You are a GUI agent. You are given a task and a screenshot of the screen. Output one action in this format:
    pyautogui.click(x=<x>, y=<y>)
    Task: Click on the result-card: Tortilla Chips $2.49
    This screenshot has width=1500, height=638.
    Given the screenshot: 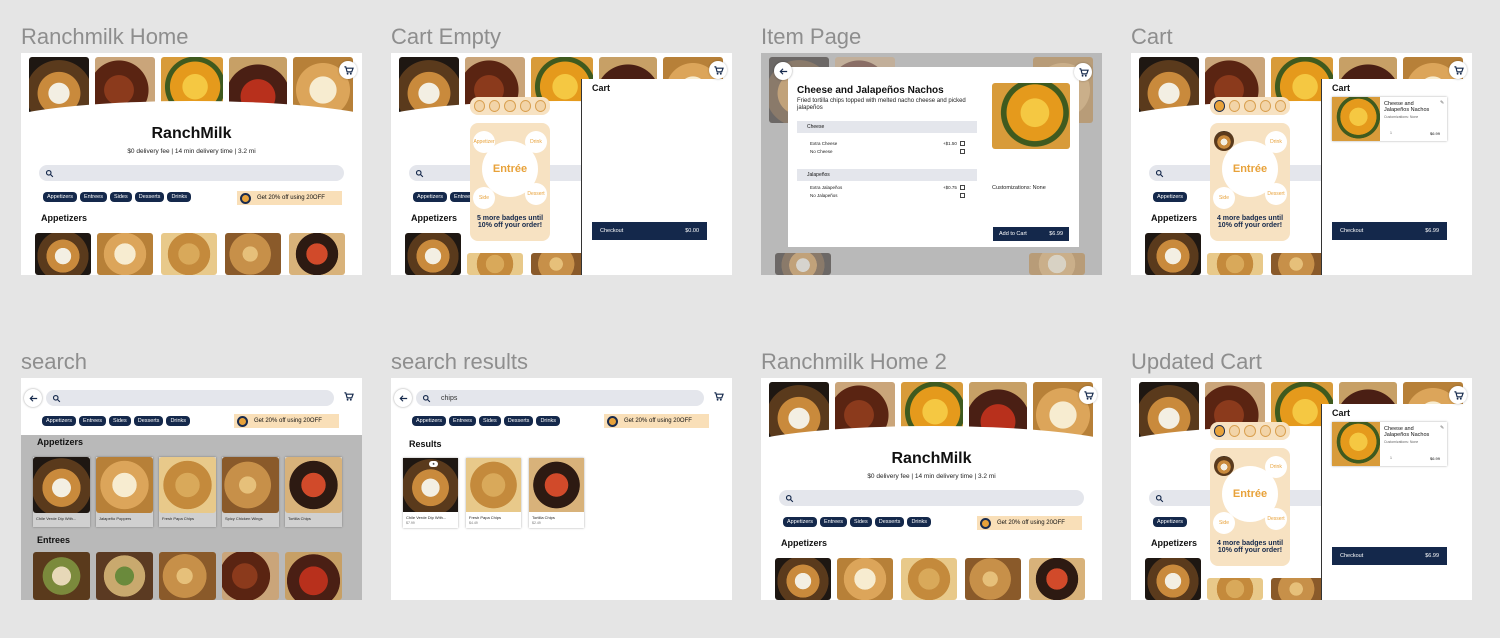 What is the action you would take?
    pyautogui.click(x=556, y=493)
    